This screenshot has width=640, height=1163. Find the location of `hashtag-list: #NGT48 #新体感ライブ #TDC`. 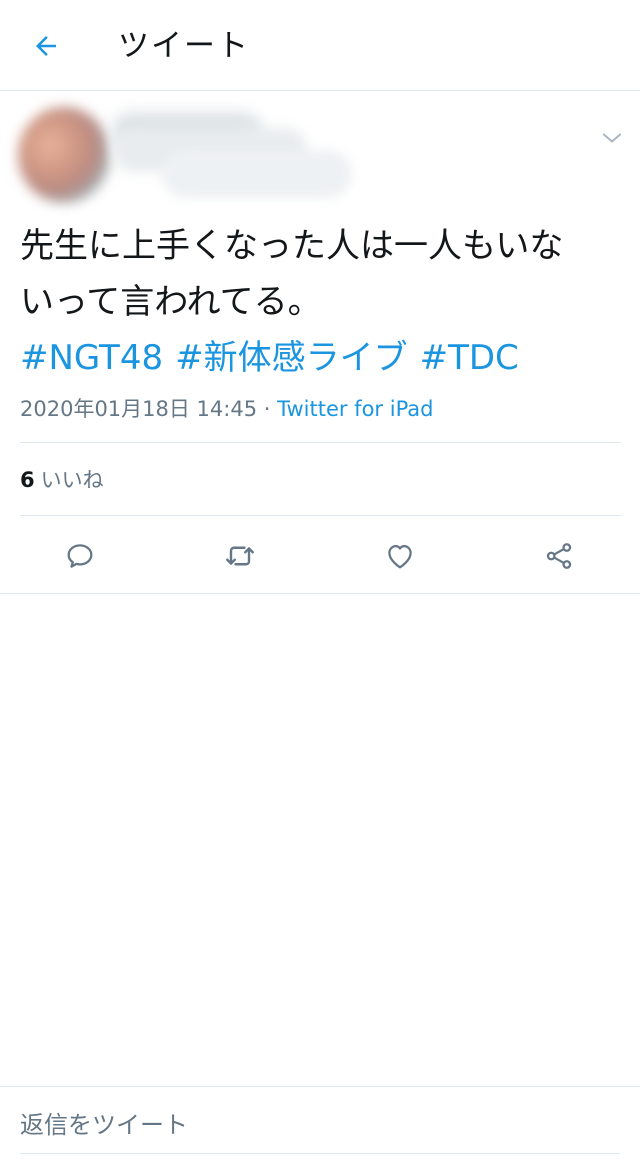

hashtag-list: #NGT48 #新体感ライブ #TDC is located at coordinates (269, 358).